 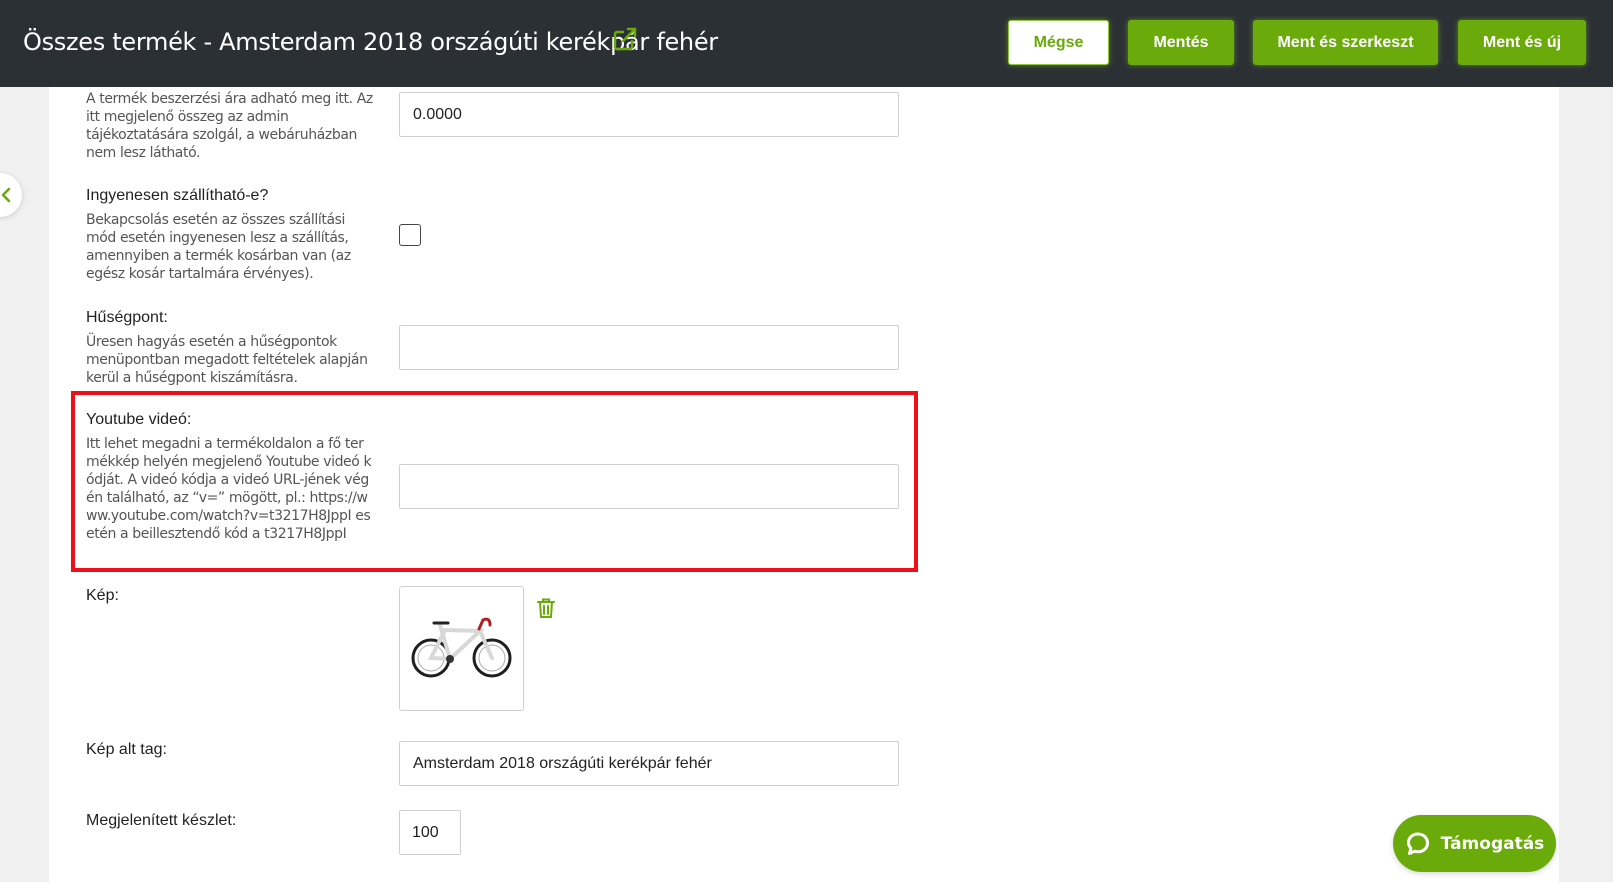 I want to click on image-label: Kép:, so click(x=102, y=595).